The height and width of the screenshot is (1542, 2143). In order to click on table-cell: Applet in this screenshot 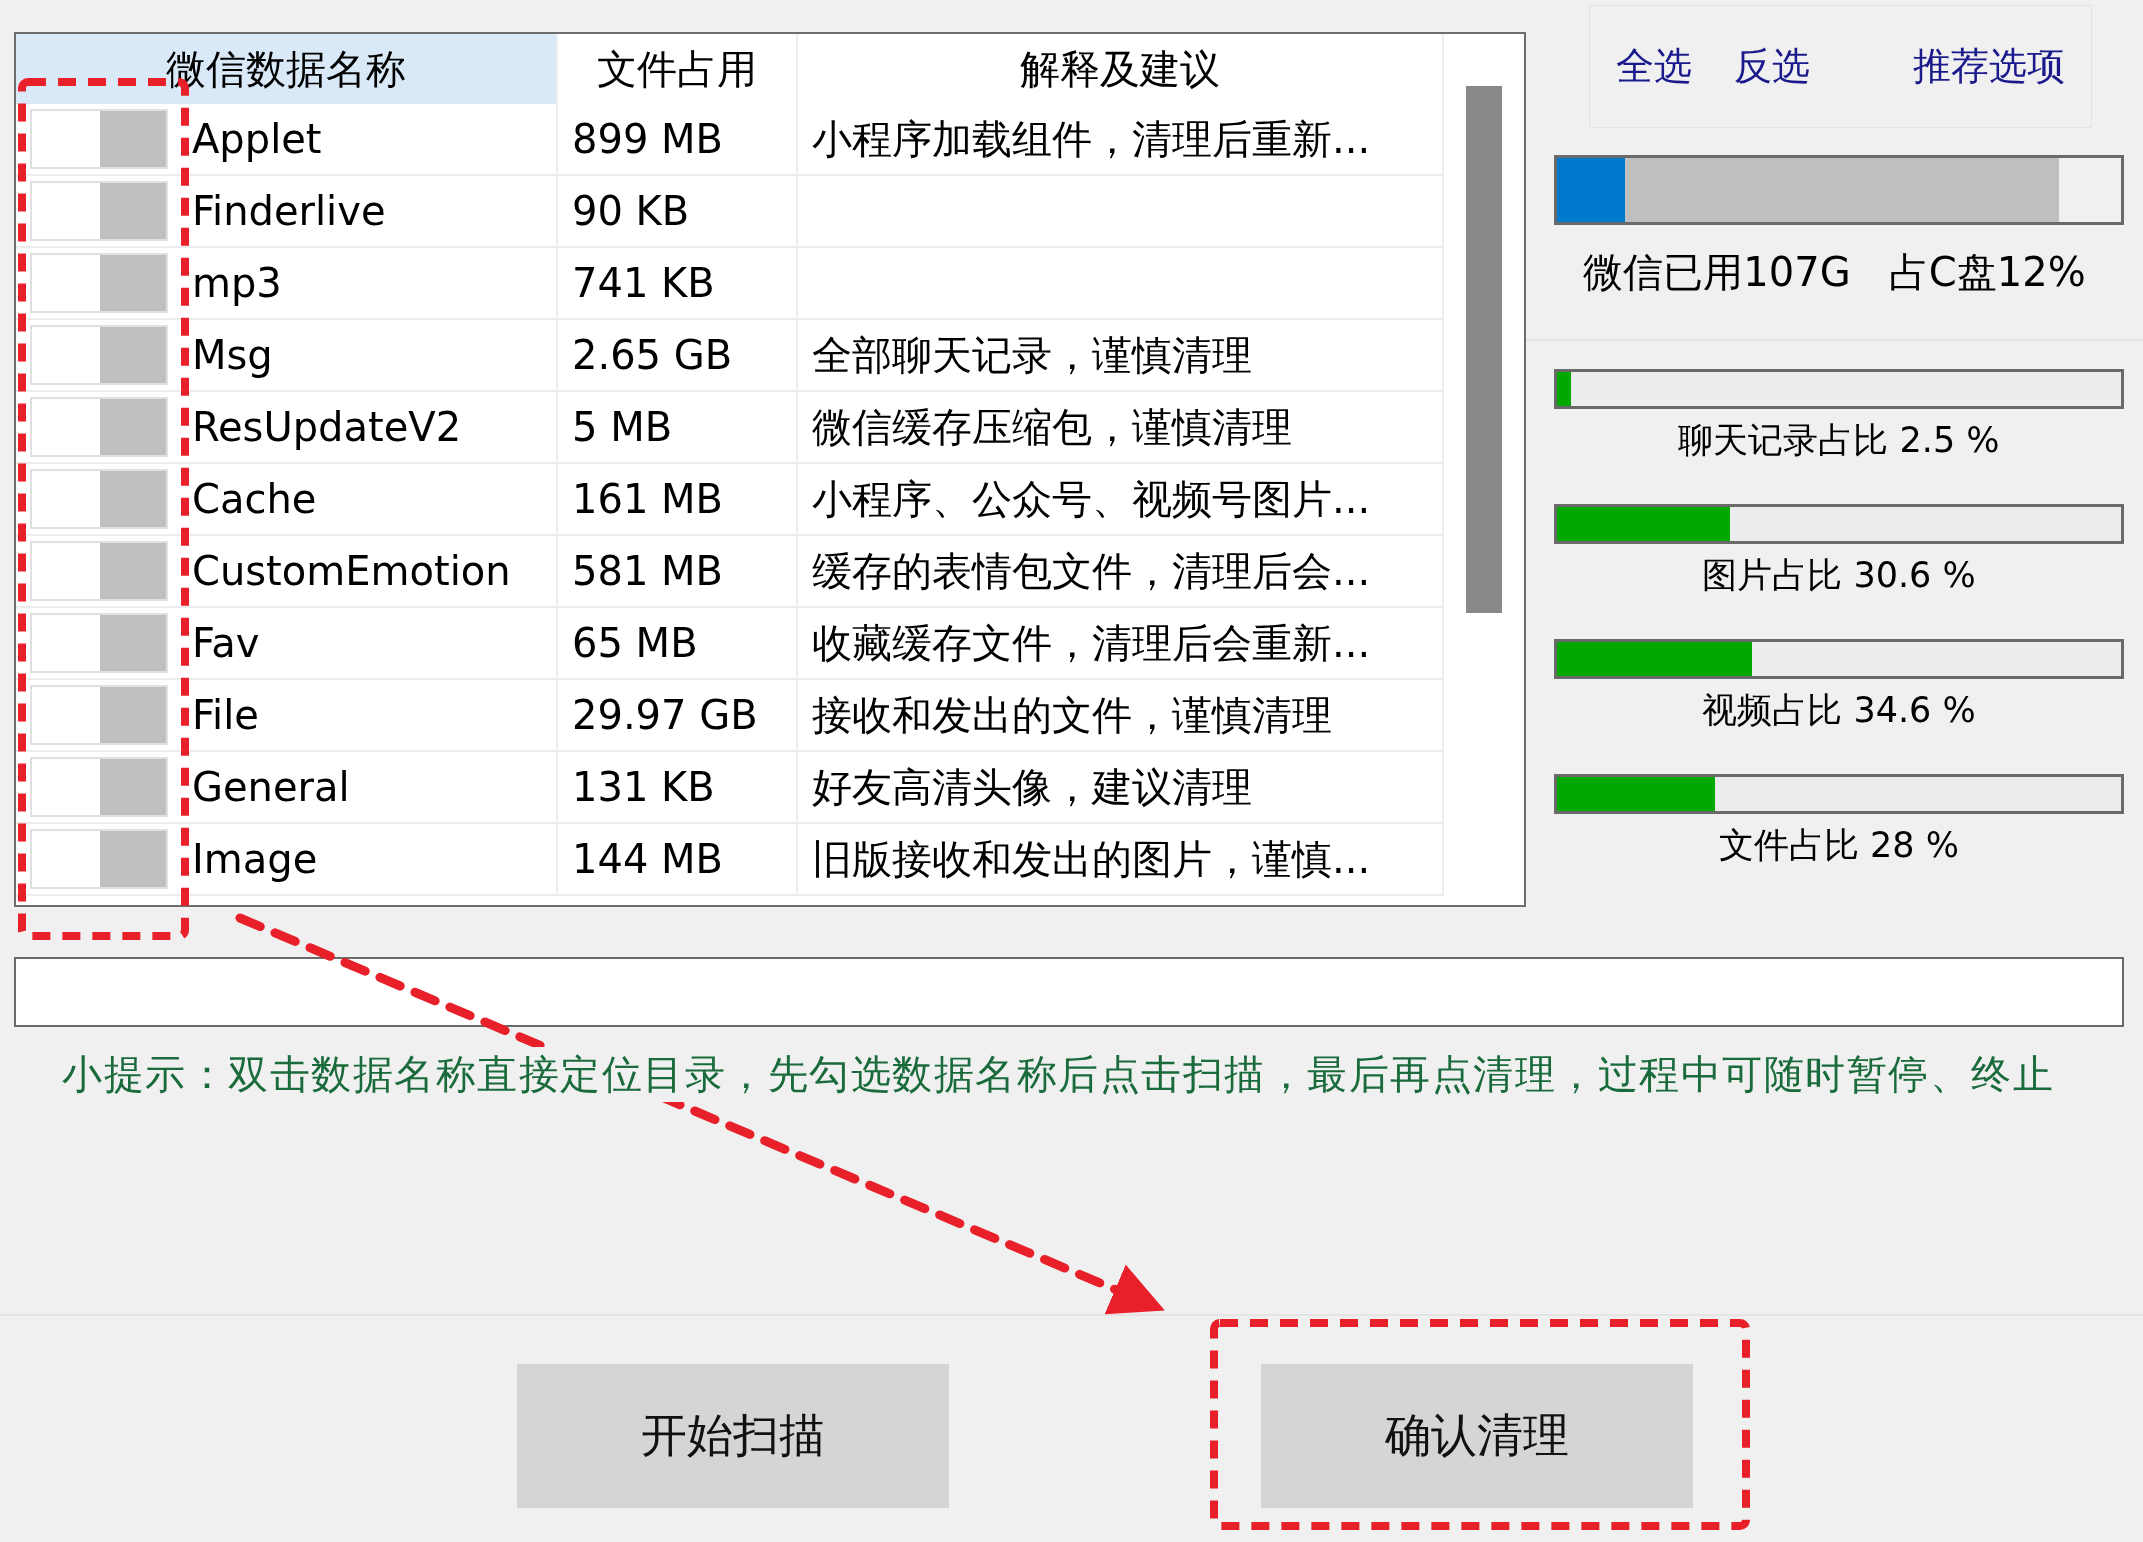, I will do `click(257, 139)`.